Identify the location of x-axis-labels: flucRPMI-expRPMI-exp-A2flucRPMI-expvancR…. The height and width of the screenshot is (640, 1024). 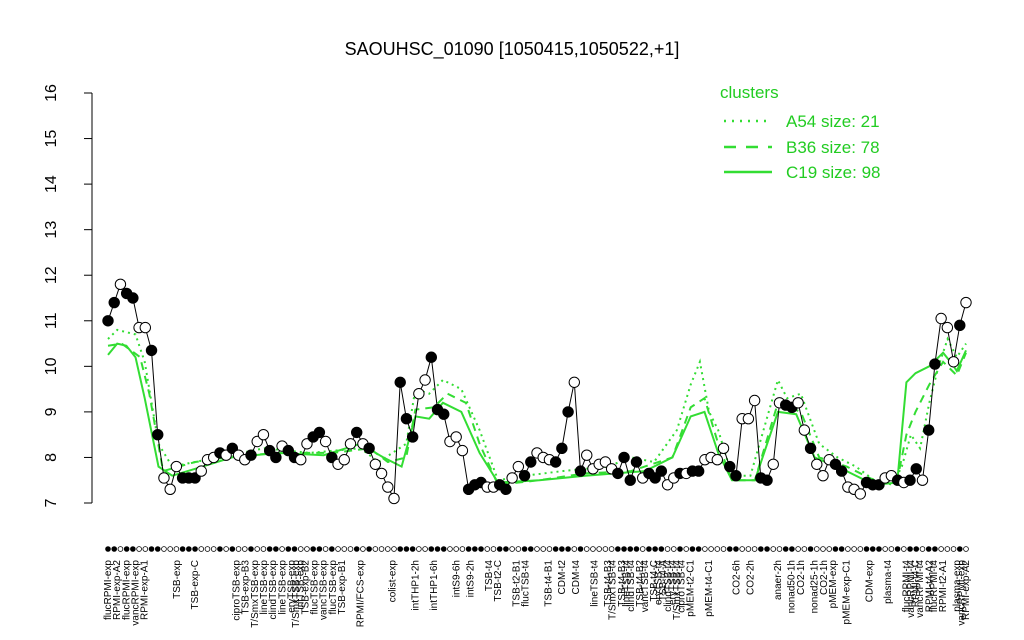
(537, 594).